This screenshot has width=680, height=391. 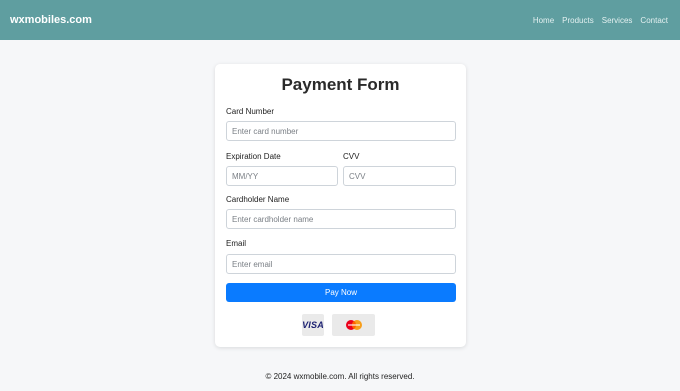 I want to click on visa-logo-text: VISA, so click(x=313, y=325).